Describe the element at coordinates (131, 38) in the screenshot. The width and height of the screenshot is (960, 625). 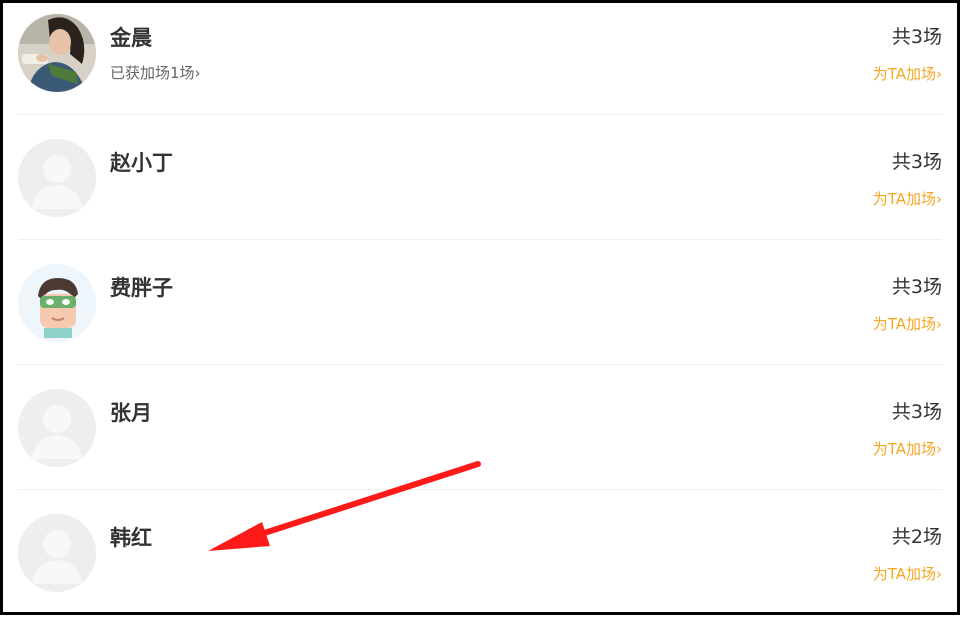
I see `row-name: 金晨` at that location.